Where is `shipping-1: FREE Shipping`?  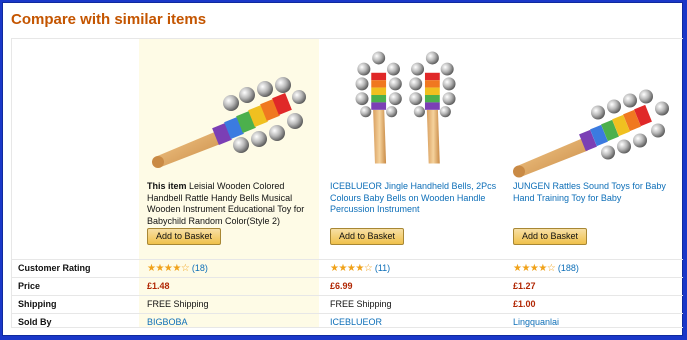
shipping-1: FREE Shipping is located at coordinates (178, 304).